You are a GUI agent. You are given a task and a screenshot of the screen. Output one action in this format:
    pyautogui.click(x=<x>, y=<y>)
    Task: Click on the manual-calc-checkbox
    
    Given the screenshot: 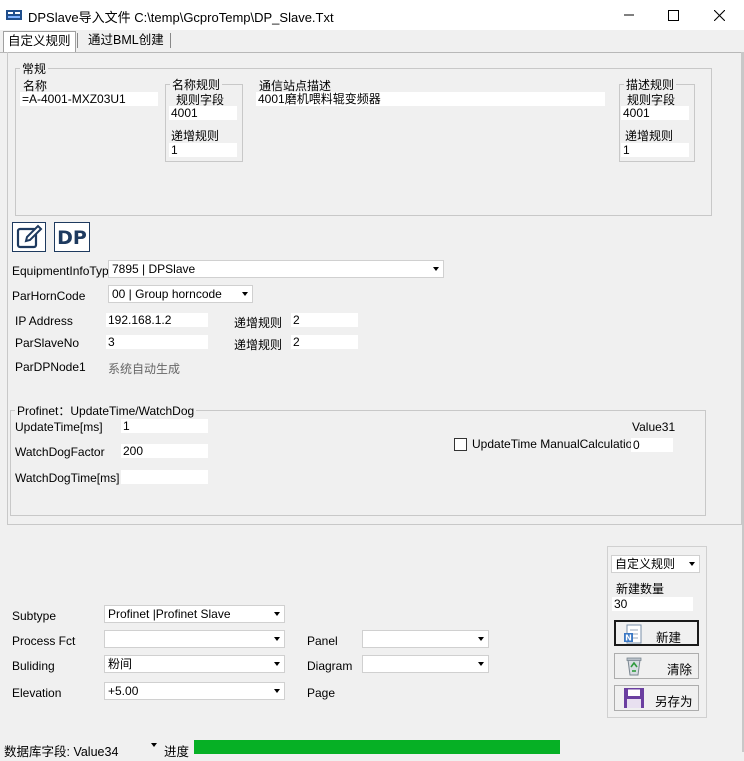 What is the action you would take?
    pyautogui.click(x=460, y=444)
    